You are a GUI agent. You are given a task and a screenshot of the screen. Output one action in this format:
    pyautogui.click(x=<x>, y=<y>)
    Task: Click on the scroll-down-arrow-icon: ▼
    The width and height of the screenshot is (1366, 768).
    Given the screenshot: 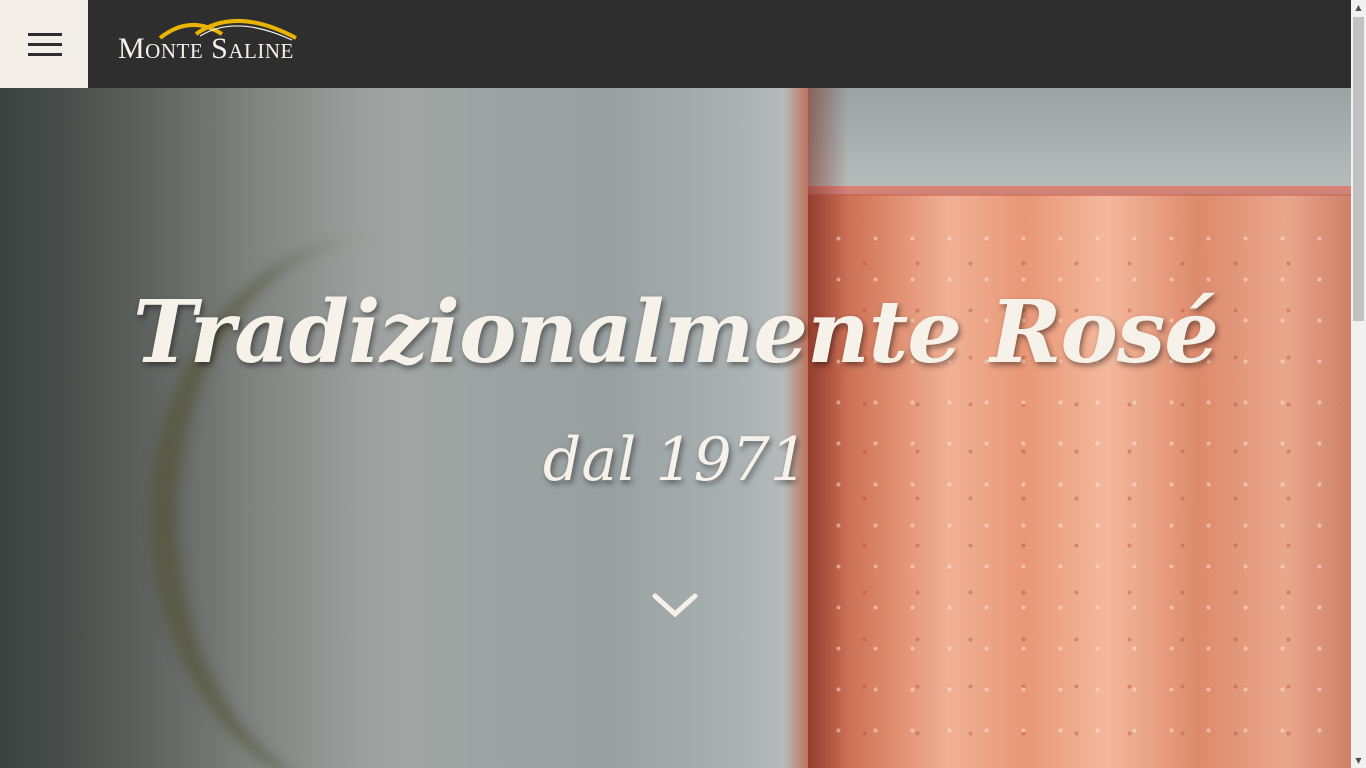 What is the action you would take?
    pyautogui.click(x=1358, y=760)
    